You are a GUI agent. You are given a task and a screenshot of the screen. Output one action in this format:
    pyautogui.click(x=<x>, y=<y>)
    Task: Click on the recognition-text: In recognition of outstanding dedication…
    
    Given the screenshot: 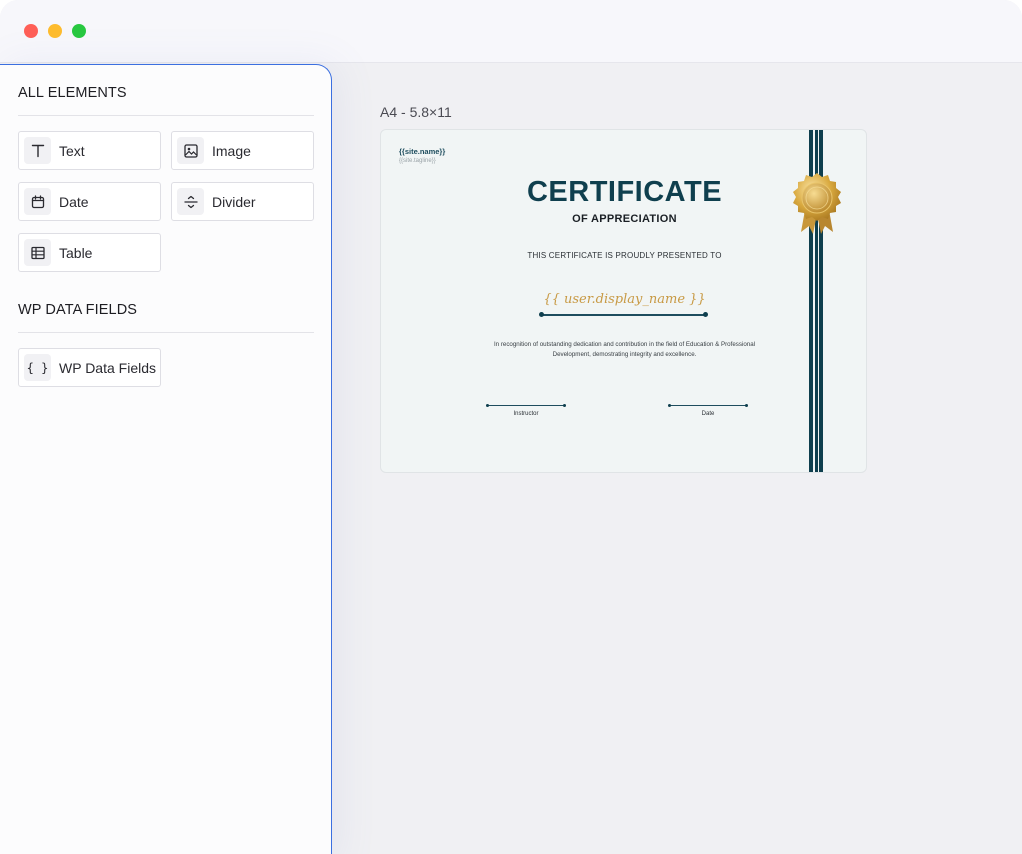 What is the action you would take?
    pyautogui.click(x=624, y=349)
    